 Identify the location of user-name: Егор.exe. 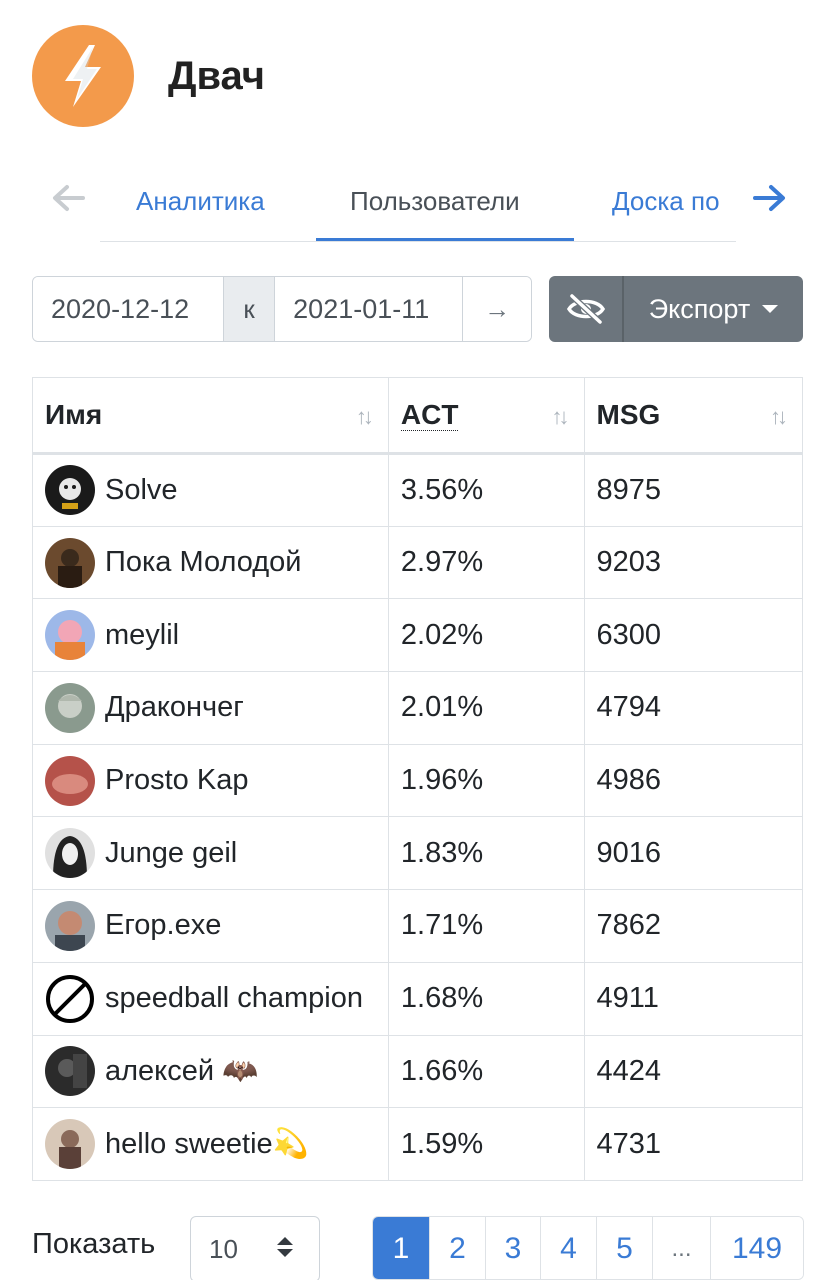
(163, 925).